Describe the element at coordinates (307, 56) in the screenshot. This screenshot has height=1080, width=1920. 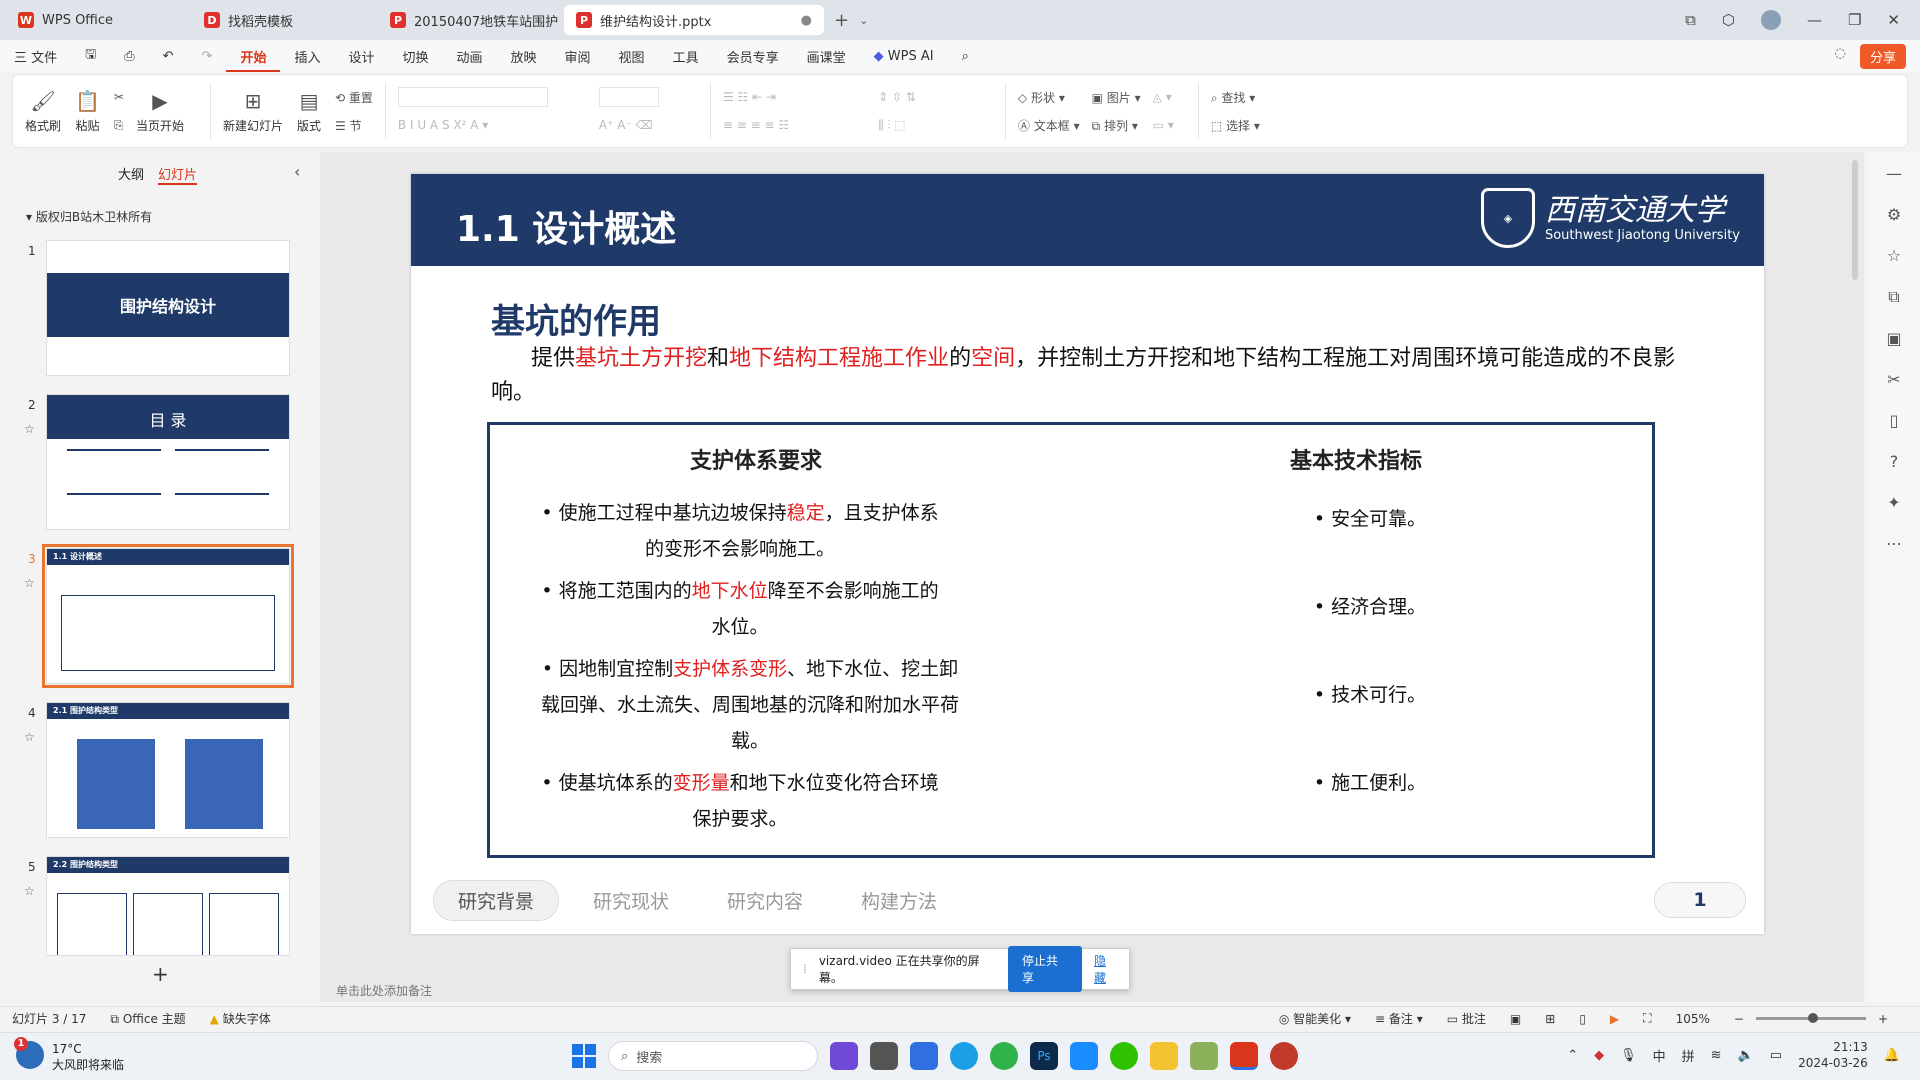
I see `menu-insert: 插入` at that location.